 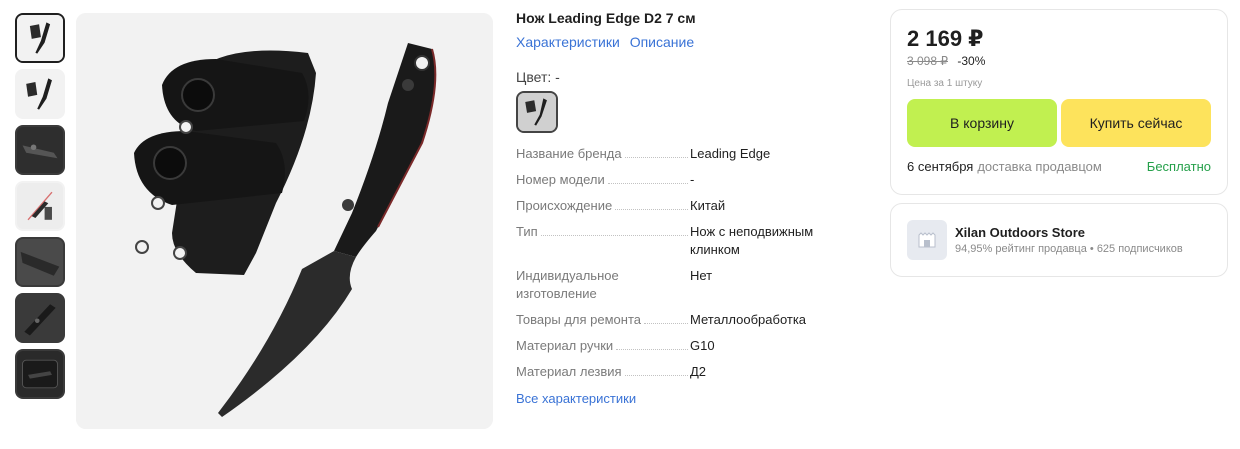 I want to click on spec-row: Название бренда Leading Edge, so click(x=686, y=154).